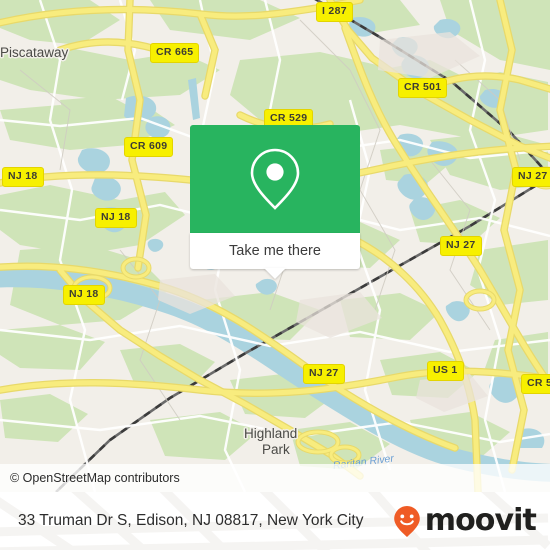 This screenshot has height=550, width=550. What do you see at coordinates (149, 147) in the screenshot?
I see `shield-cr-609: CR 609` at bounding box center [149, 147].